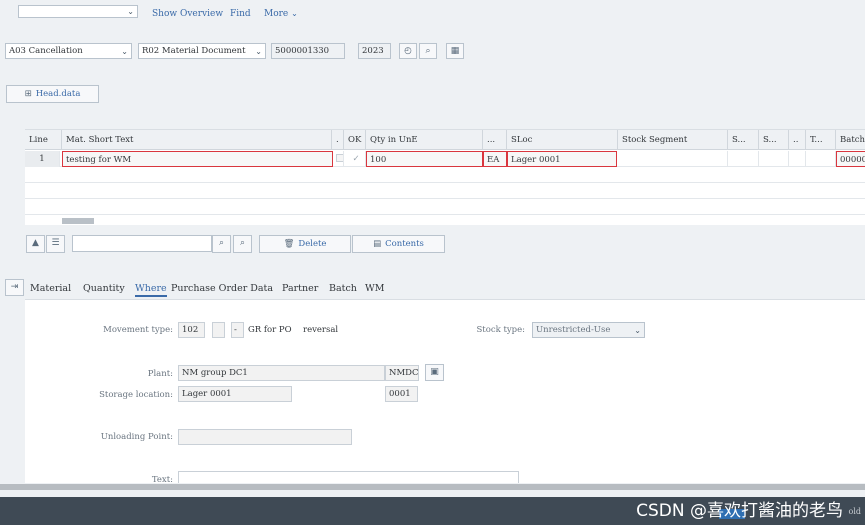  I want to click on tab-material: Material, so click(50, 288).